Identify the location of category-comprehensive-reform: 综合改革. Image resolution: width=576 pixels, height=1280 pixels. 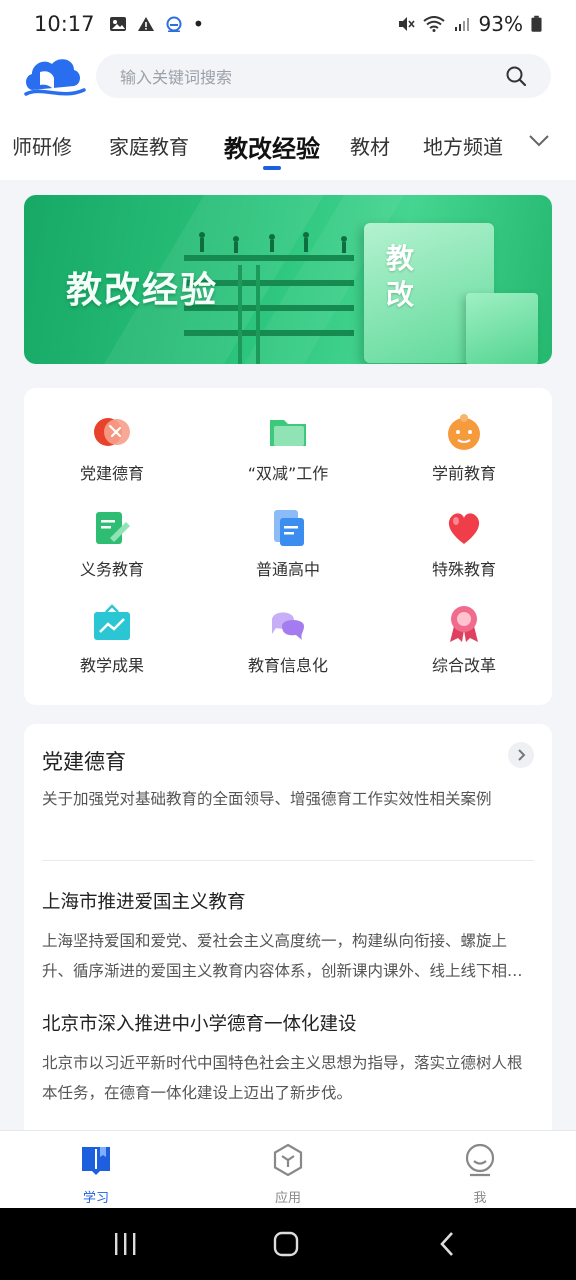
(464, 628).